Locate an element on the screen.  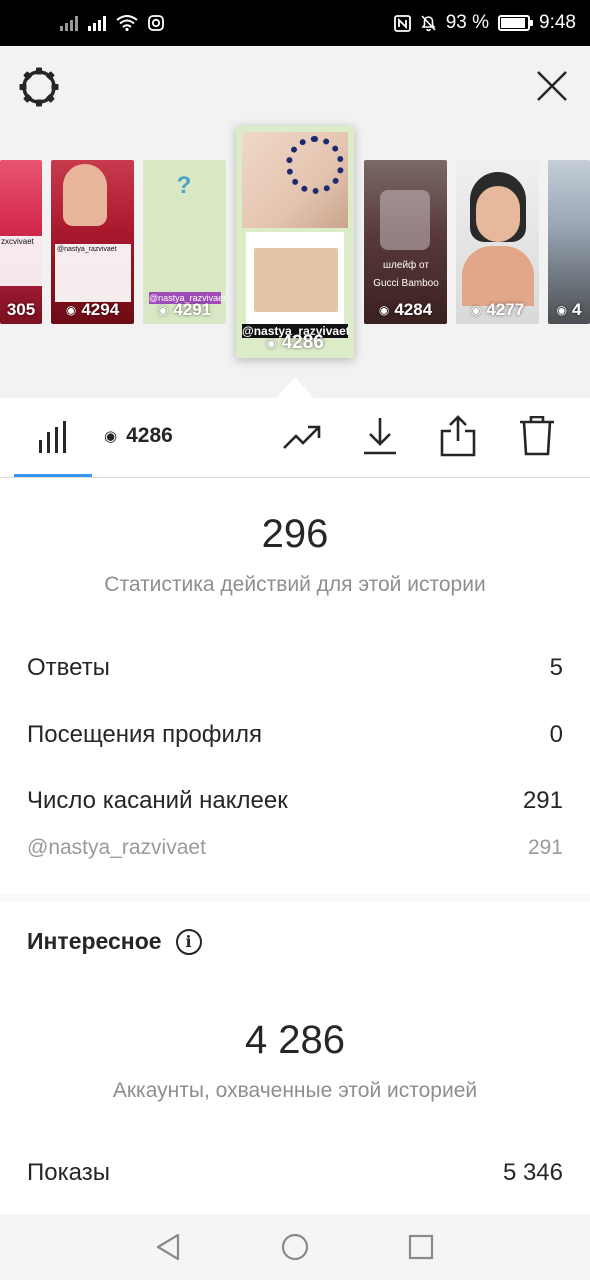
actions-caption: Статистика действий для этой истории is located at coordinates (295, 584).